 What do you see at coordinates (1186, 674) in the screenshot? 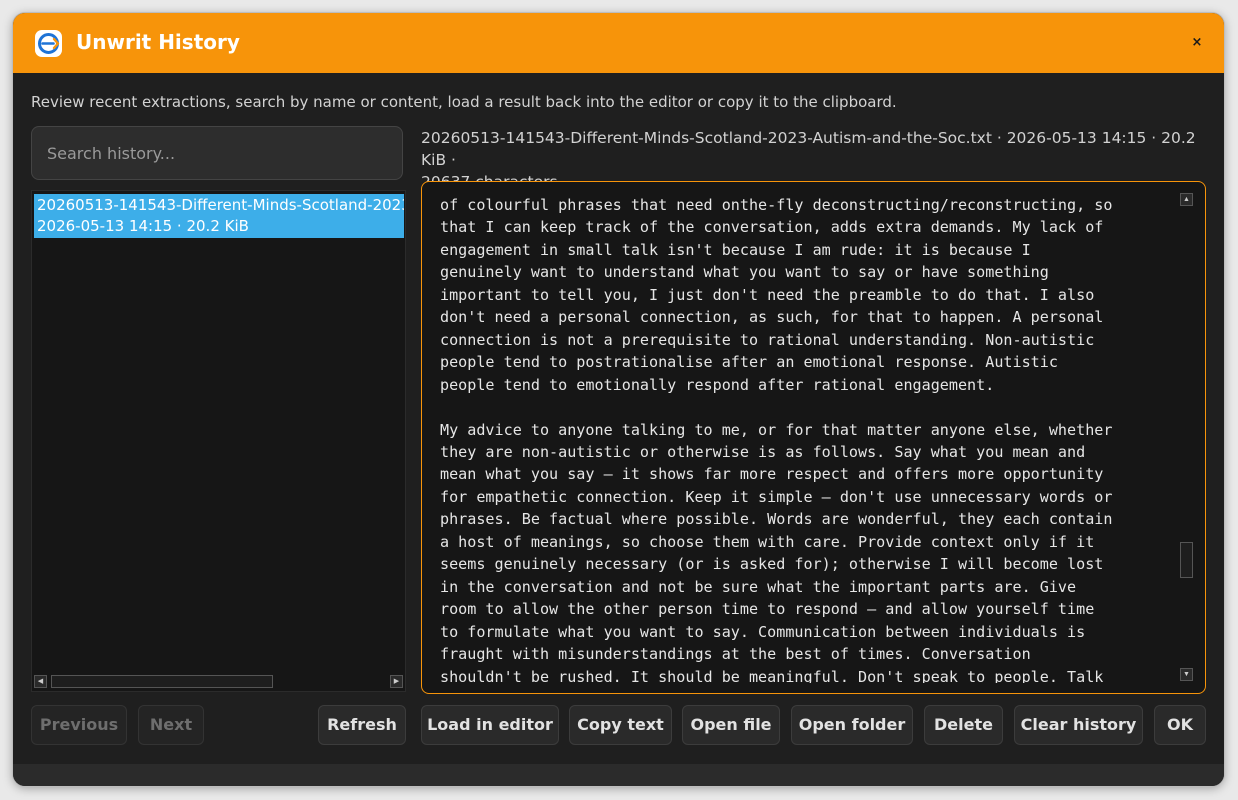
I see `scroll-down-icon: ▼` at bounding box center [1186, 674].